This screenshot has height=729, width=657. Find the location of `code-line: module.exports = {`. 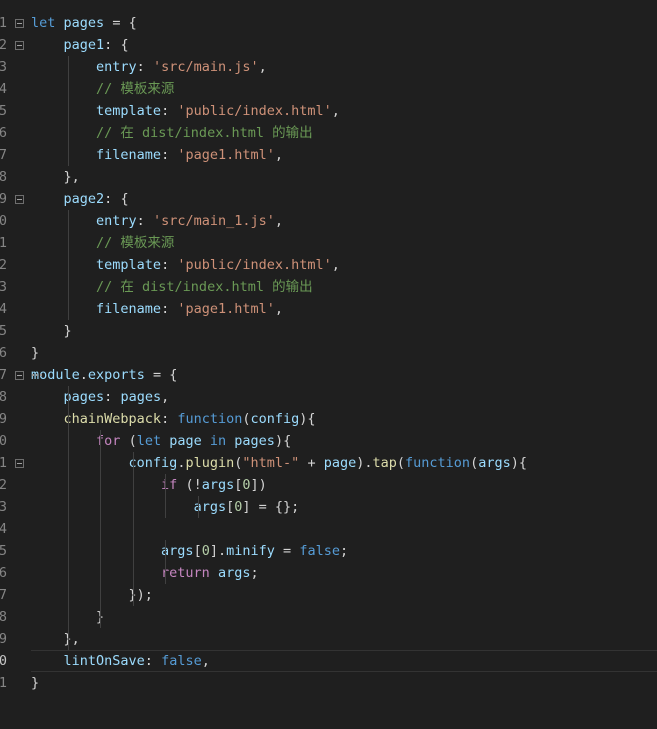

code-line: module.exports = { is located at coordinates (344, 375).